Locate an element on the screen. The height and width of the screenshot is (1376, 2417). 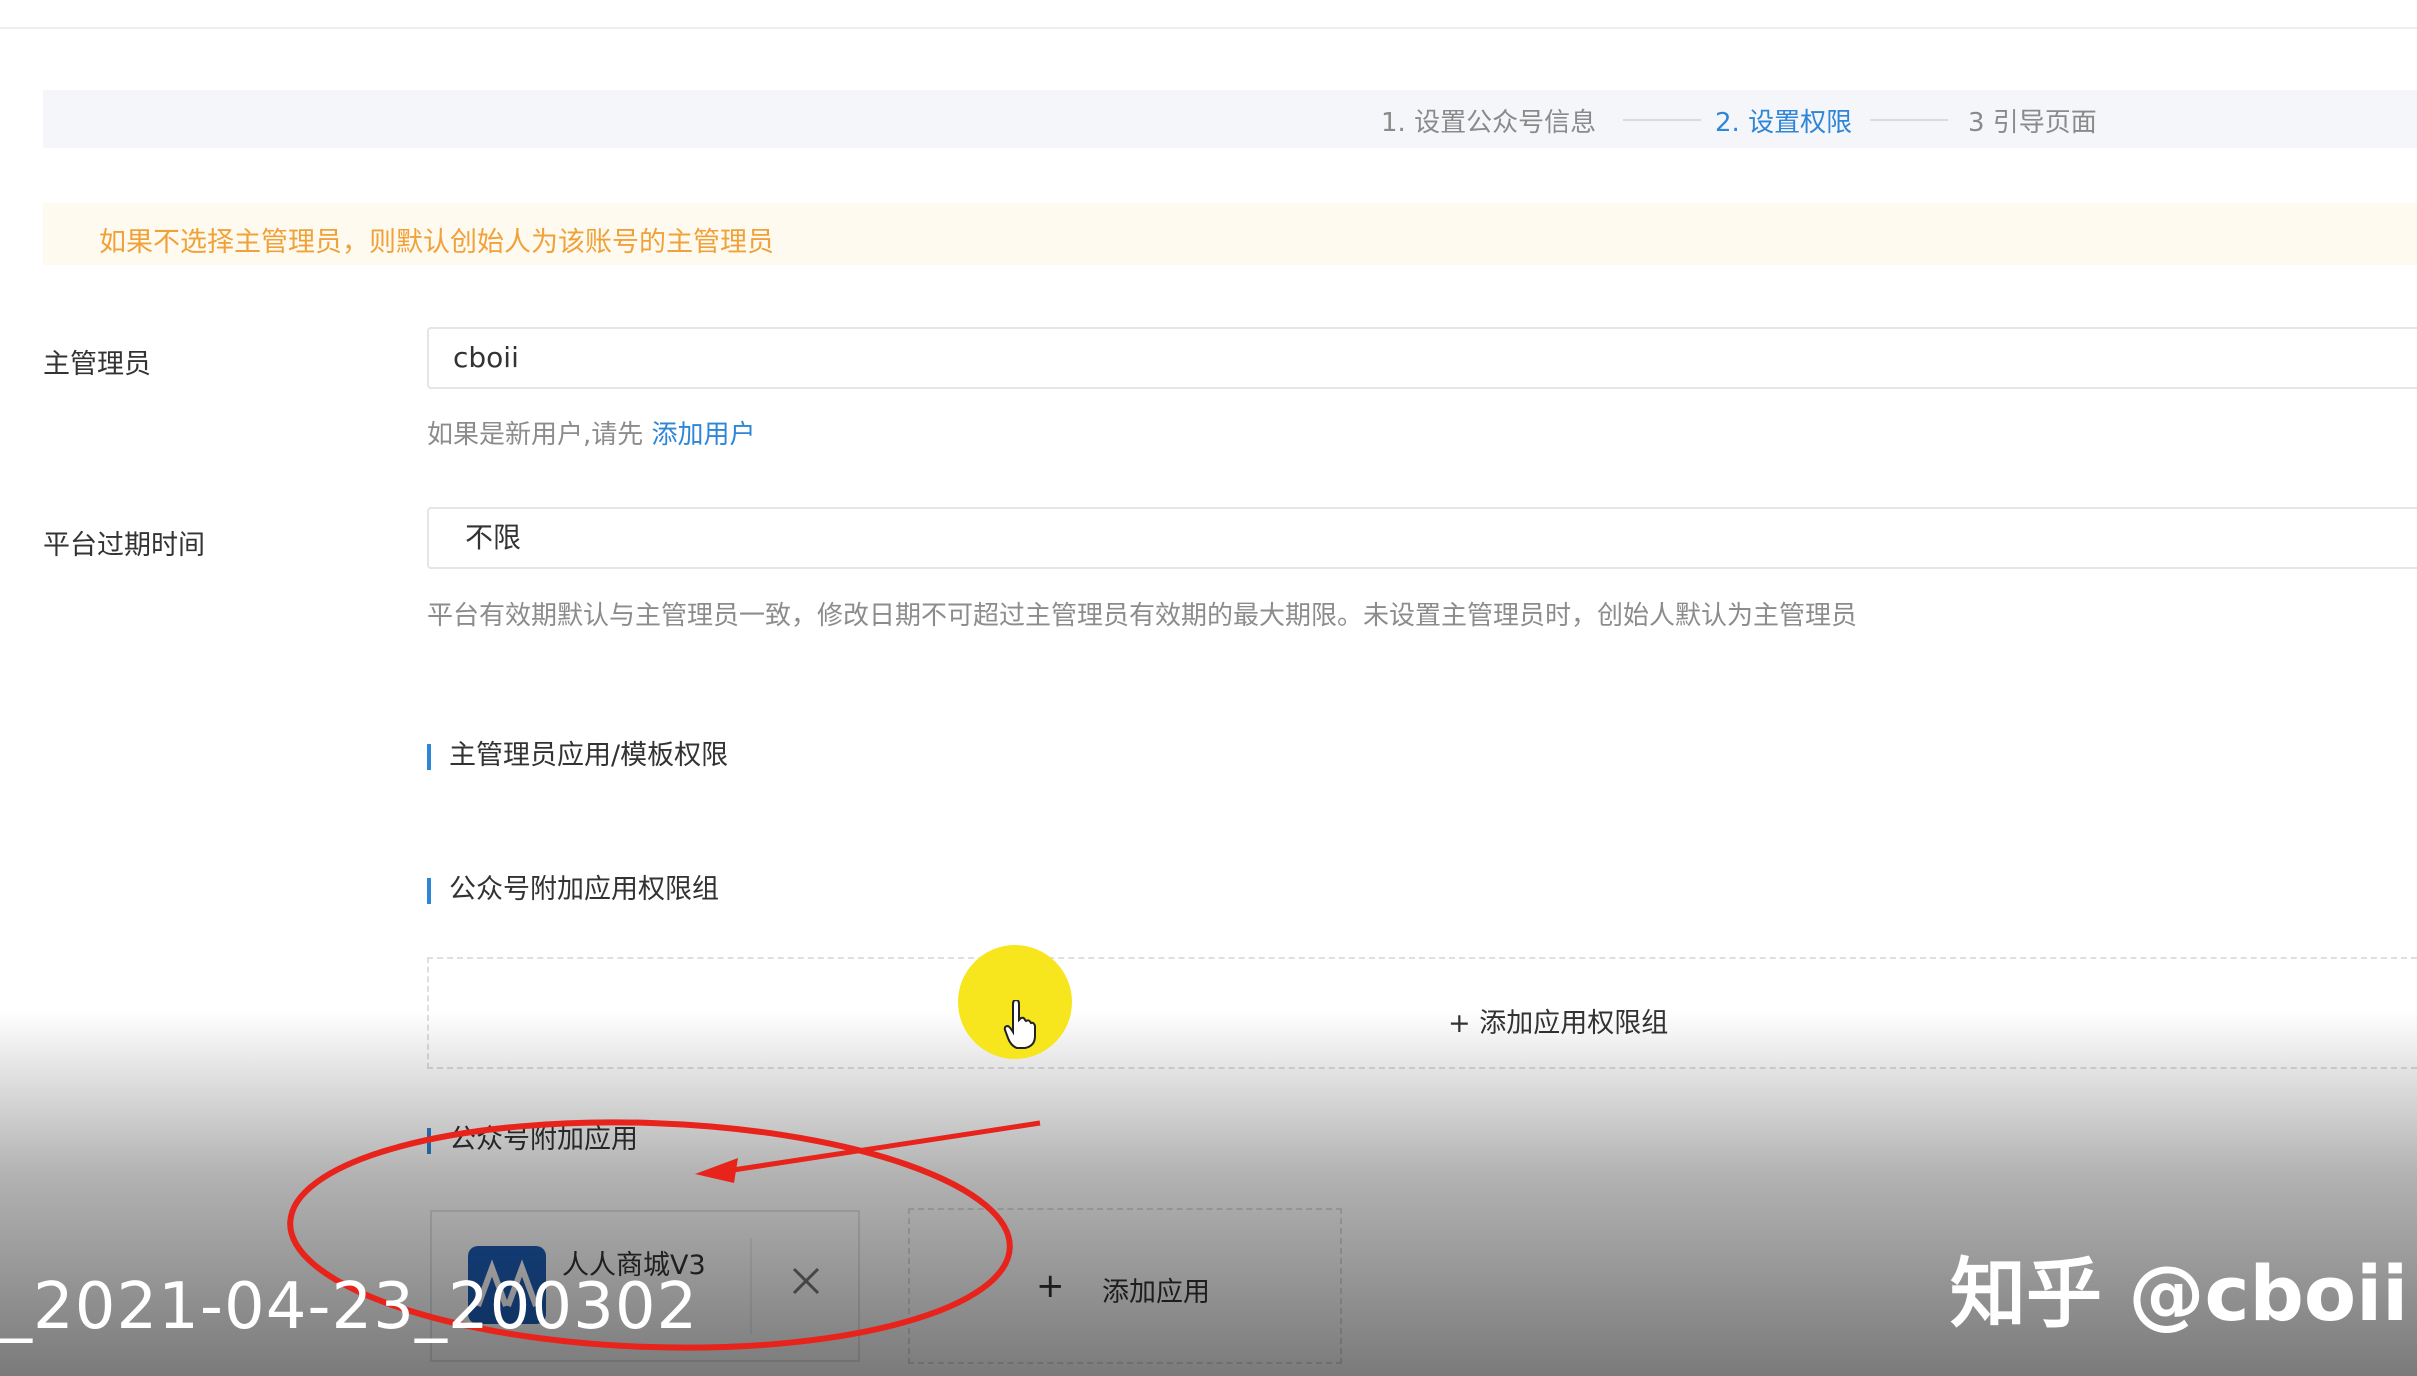
notice-text: 如果不选择主管理员，则默认创始人为该账号的主管理员 is located at coordinates (436, 242).